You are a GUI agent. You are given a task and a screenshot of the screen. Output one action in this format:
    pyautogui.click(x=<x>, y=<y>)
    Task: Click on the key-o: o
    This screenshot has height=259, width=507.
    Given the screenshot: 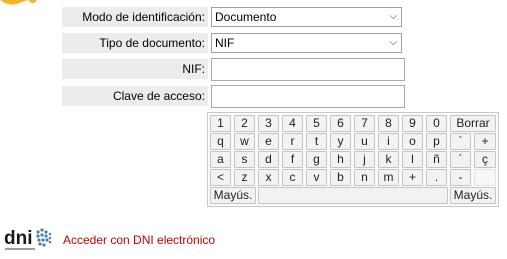 What is the action you would take?
    pyautogui.click(x=412, y=141)
    